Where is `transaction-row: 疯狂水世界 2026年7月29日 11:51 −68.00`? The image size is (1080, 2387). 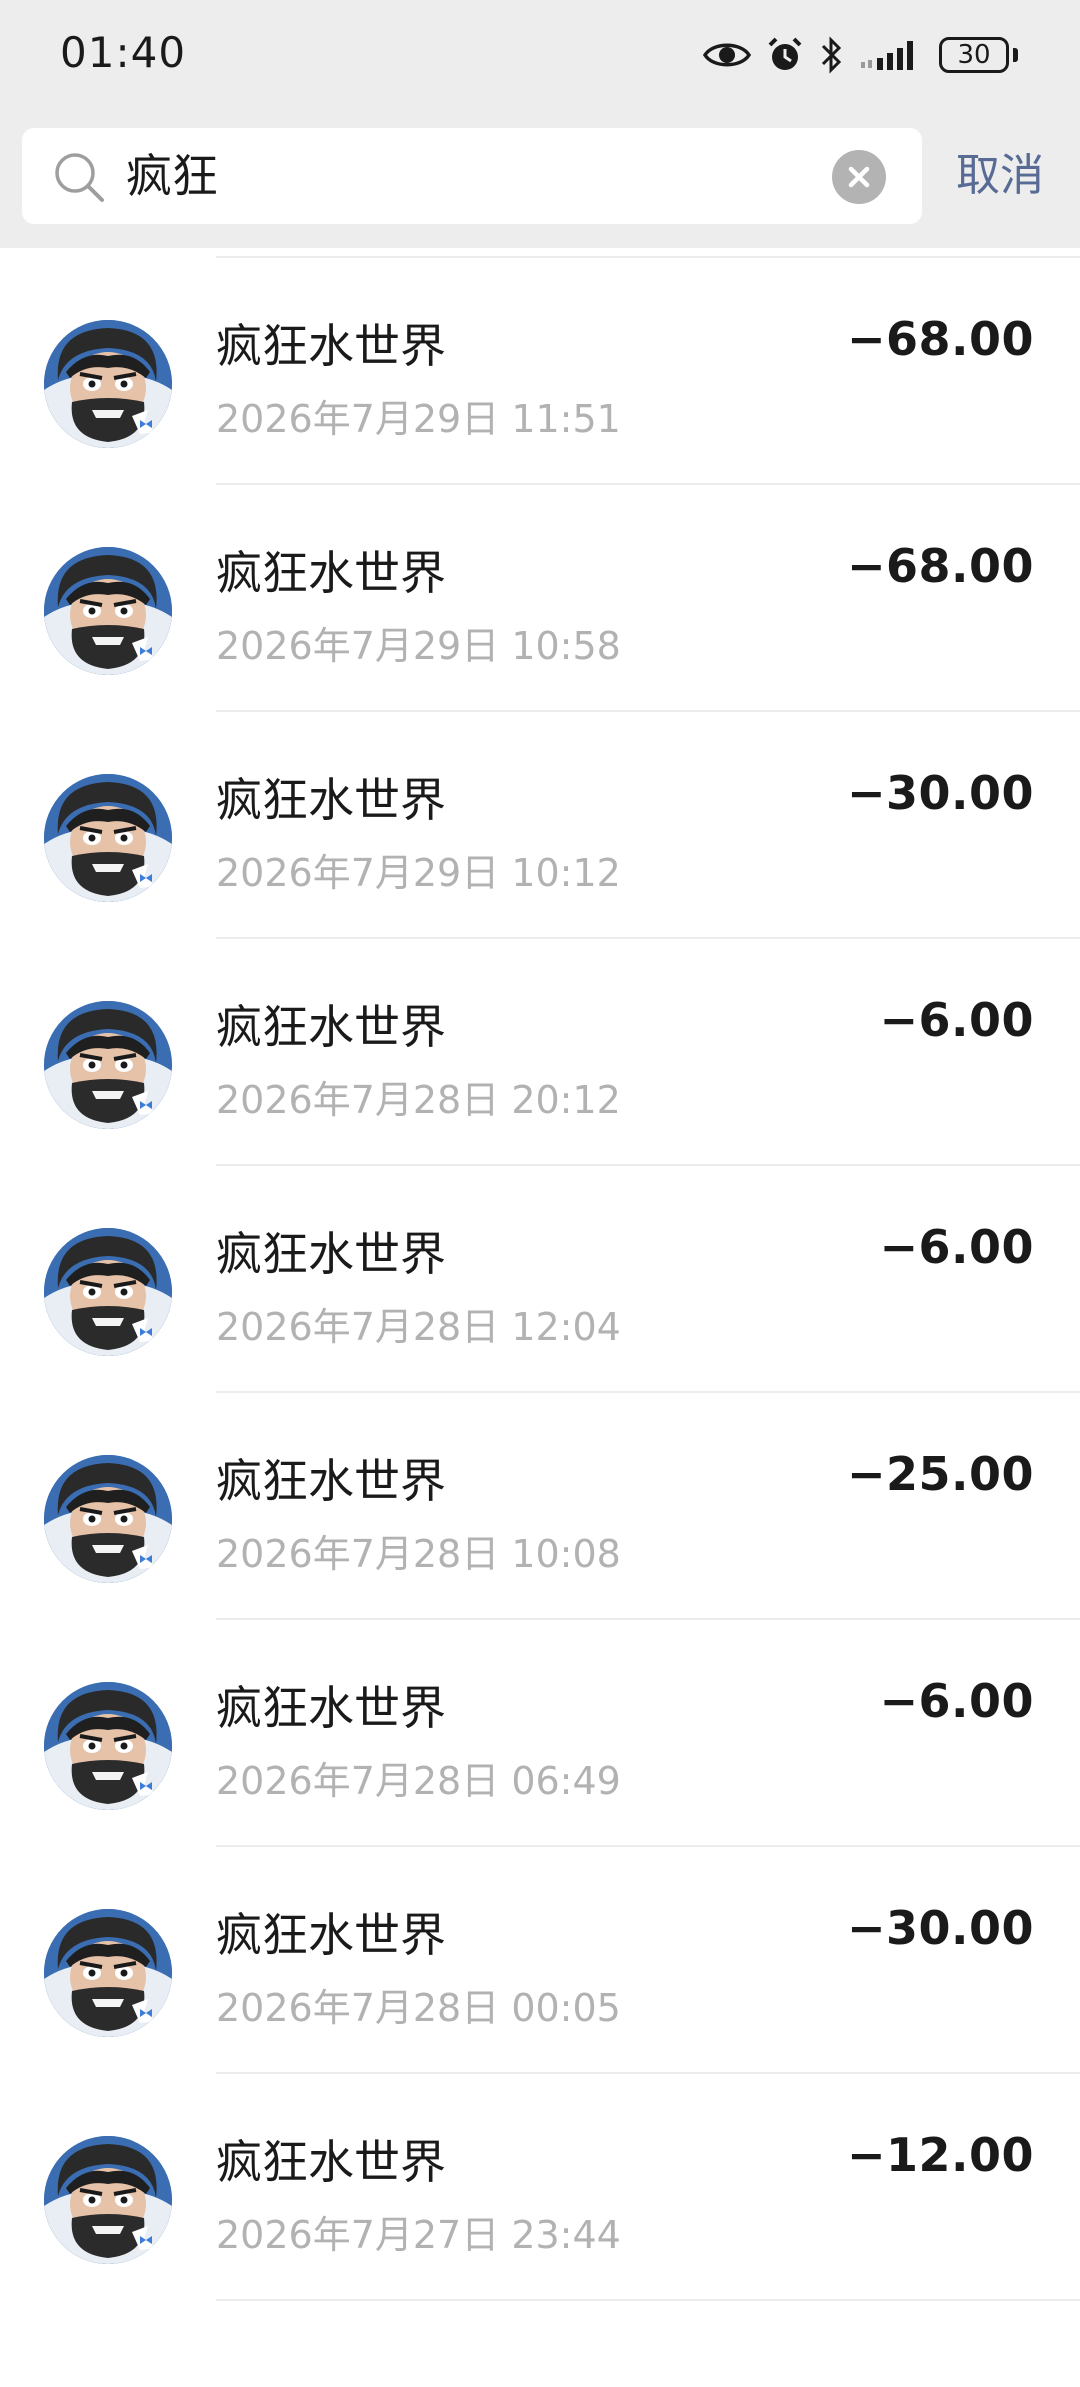 transaction-row: 疯狂水世界 2026年7月29日 11:51 −68.00 is located at coordinates (540, 371).